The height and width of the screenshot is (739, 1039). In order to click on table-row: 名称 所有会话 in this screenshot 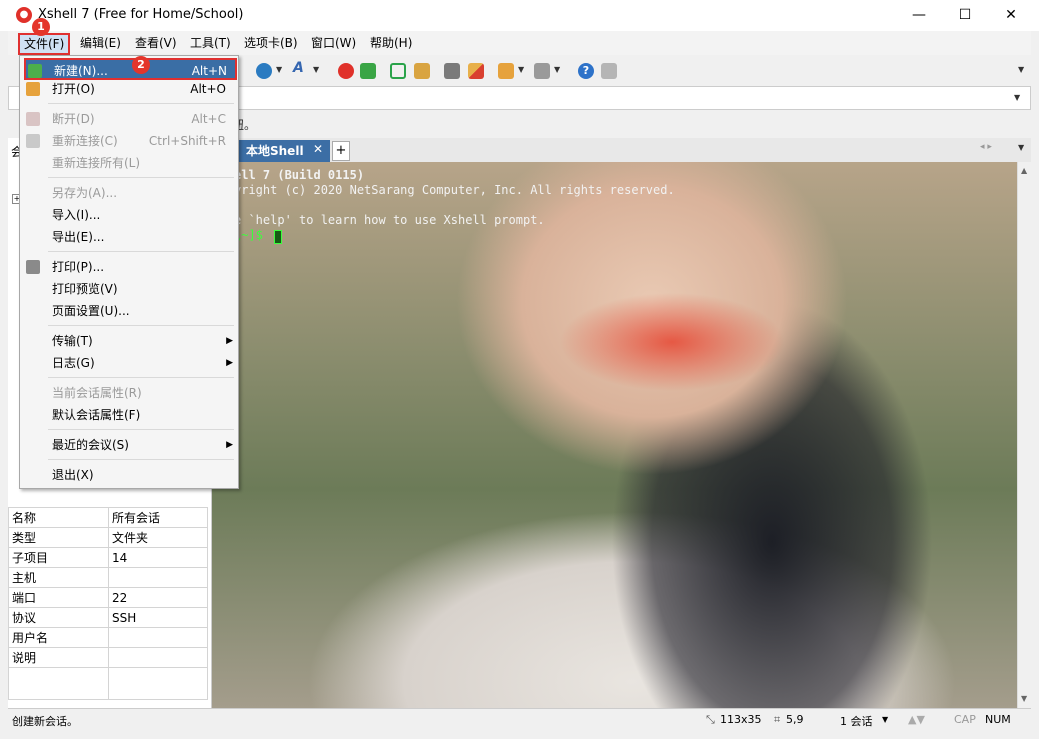, I will do `click(108, 517)`.